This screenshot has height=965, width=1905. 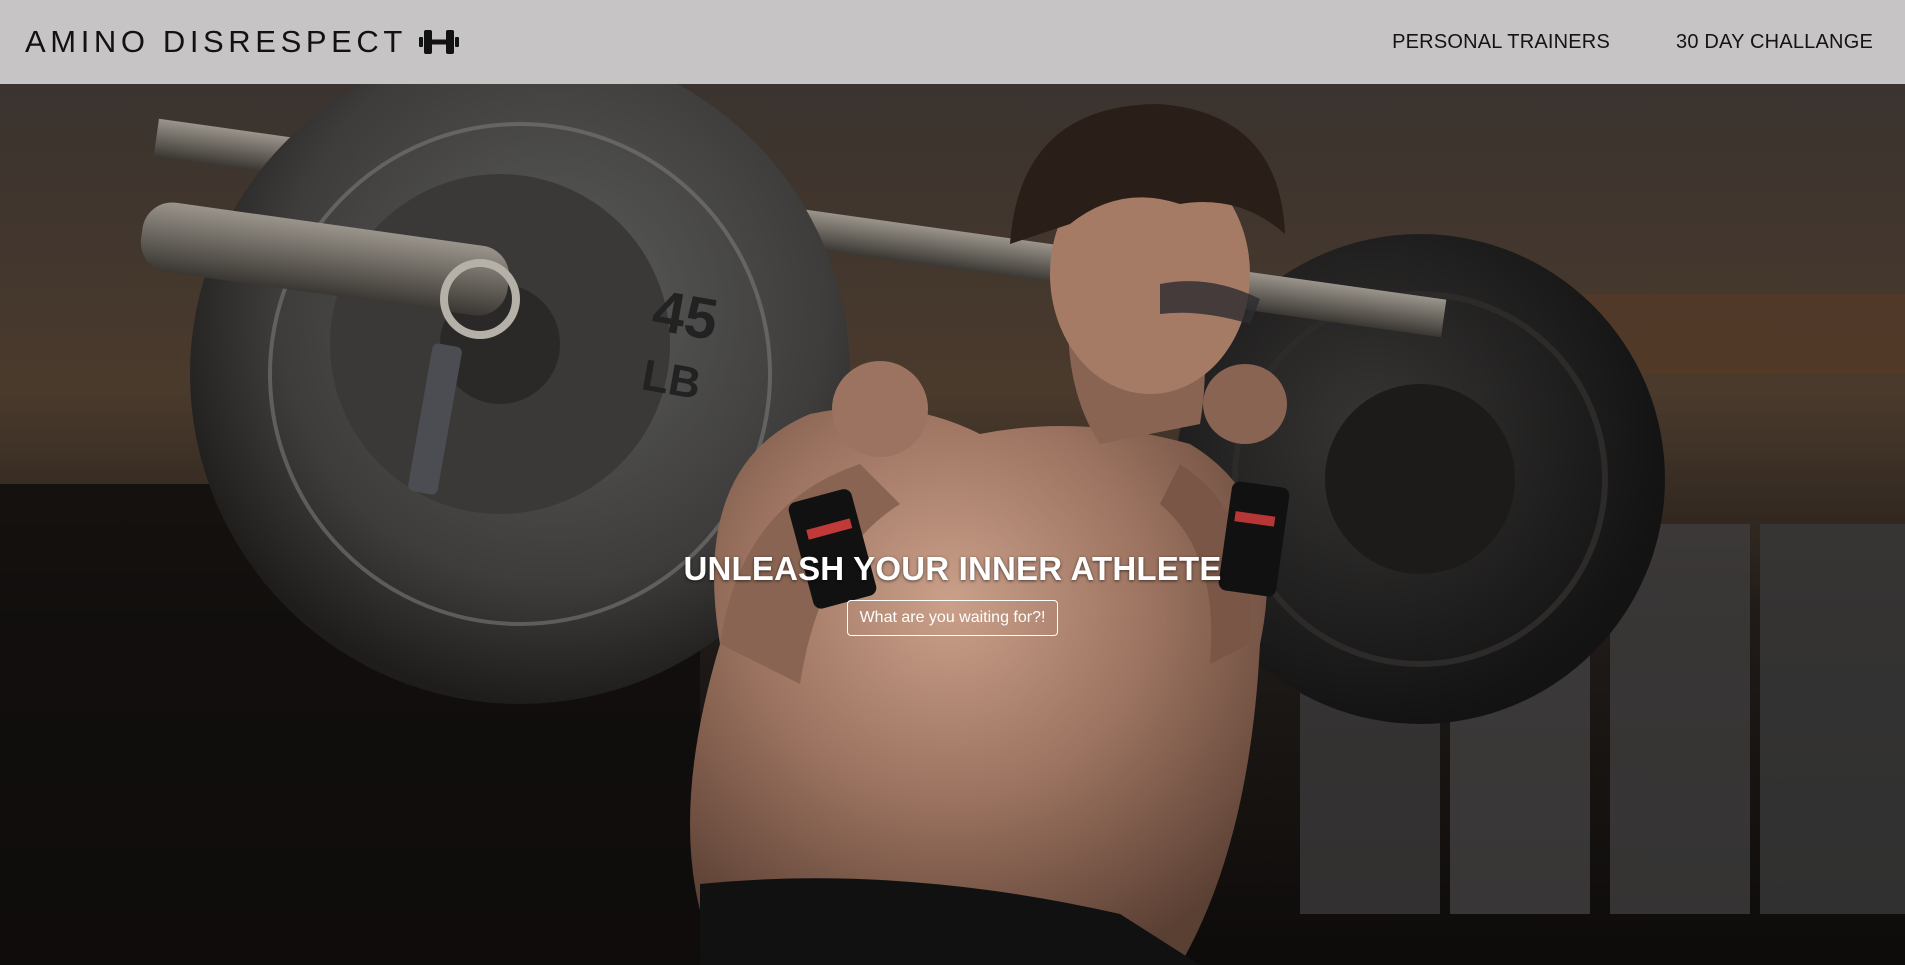 What do you see at coordinates (952, 568) in the screenshot?
I see `hero-title: UNLEASH YOUR INNER ATHLETE` at bounding box center [952, 568].